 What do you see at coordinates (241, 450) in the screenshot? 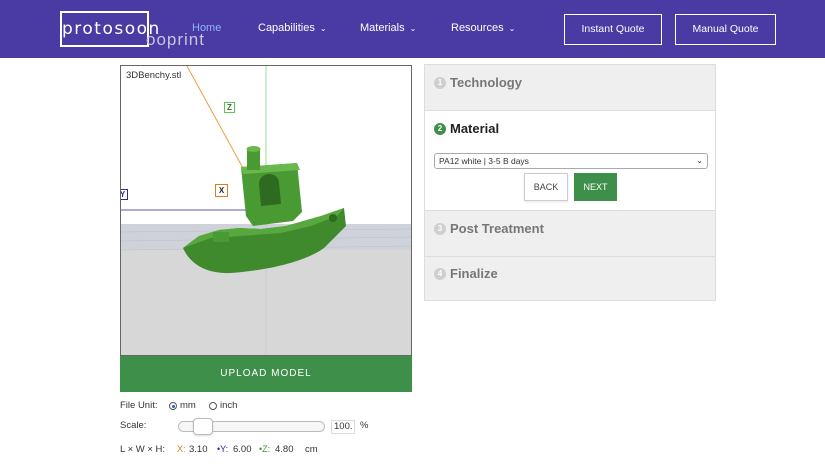
I see `dim-y-input: 6.00` at bounding box center [241, 450].